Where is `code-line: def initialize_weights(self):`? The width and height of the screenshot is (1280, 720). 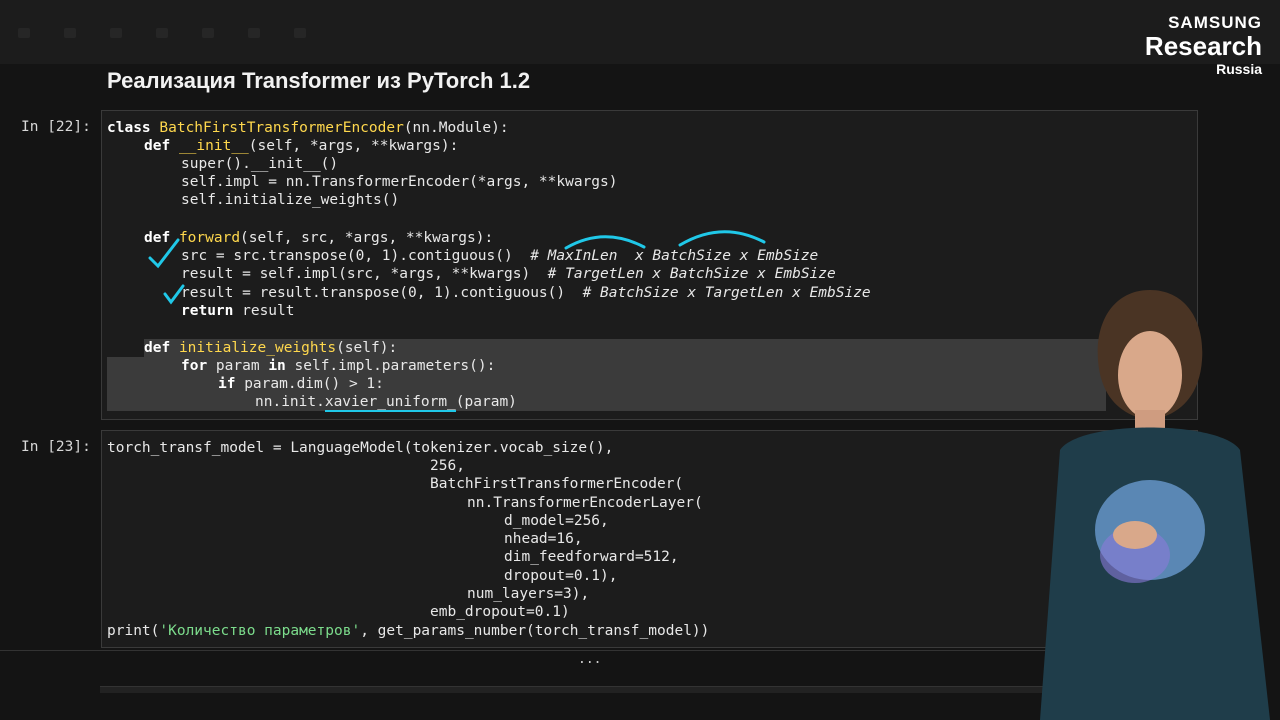 code-line: def initialize_weights(self): is located at coordinates (270, 348).